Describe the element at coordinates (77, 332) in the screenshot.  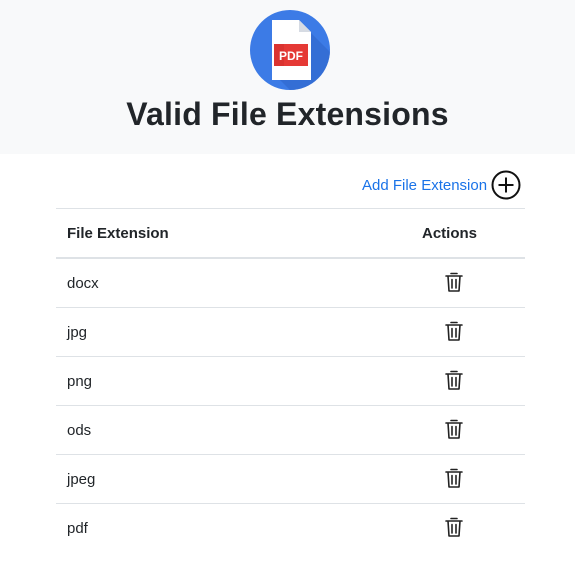
I see `extension-cell: jpg` at that location.